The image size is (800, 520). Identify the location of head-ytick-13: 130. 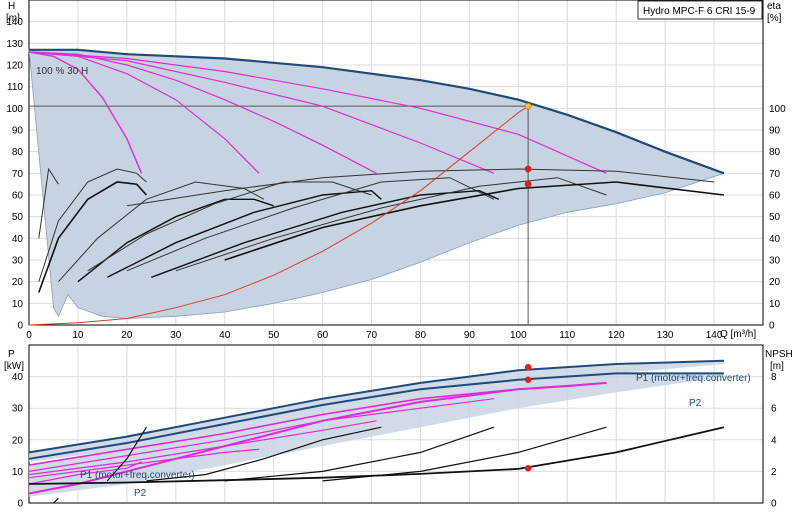
(14, 44).